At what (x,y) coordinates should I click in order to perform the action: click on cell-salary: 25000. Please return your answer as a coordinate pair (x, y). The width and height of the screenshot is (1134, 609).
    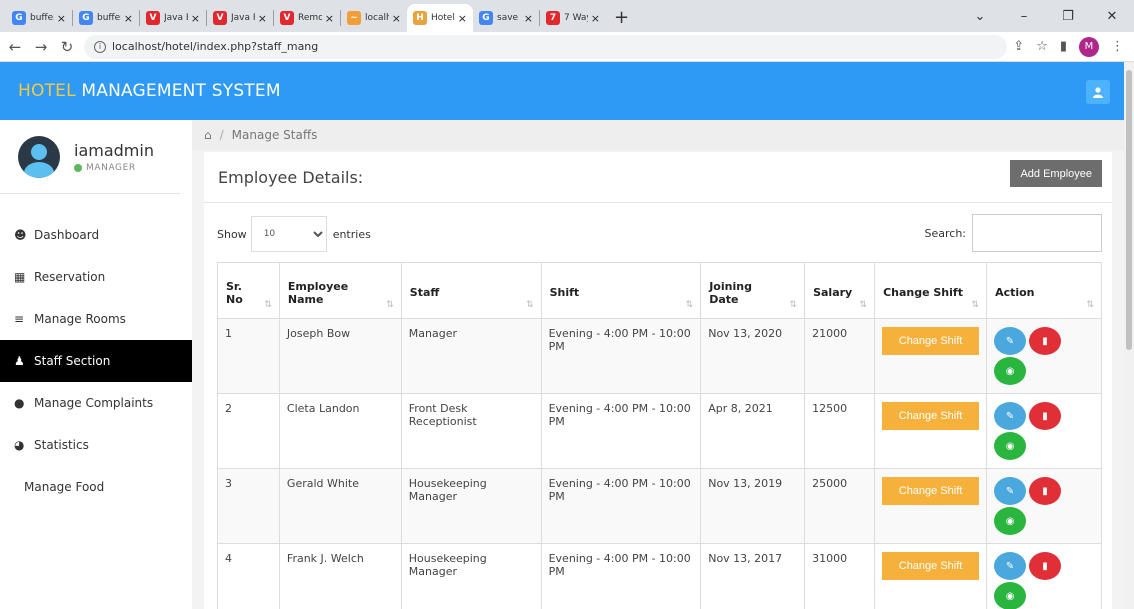
    Looking at the image, I should click on (840, 506).